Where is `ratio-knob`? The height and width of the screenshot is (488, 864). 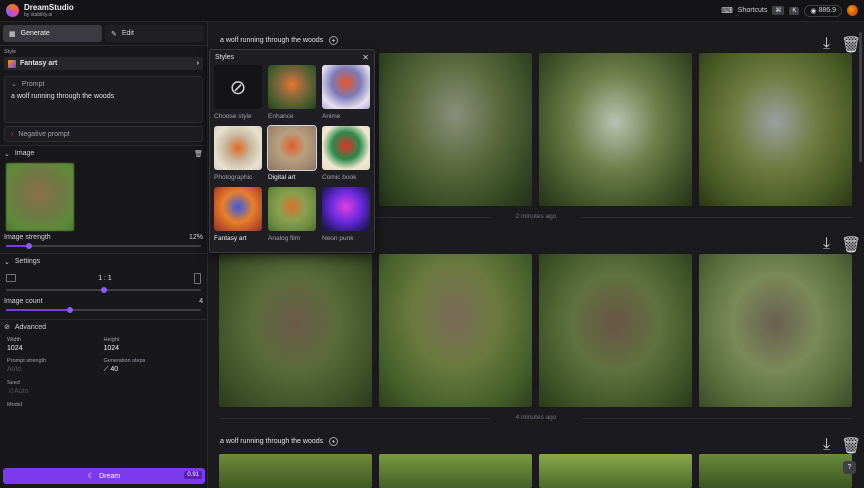 ratio-knob is located at coordinates (103, 290).